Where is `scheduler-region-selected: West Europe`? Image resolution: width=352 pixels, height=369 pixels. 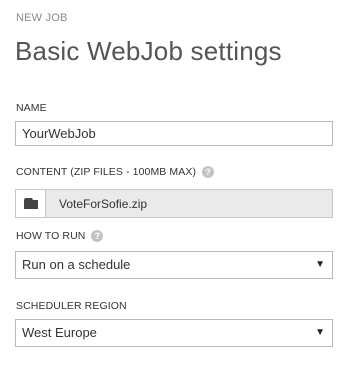 scheduler-region-selected: West Europe is located at coordinates (59, 332).